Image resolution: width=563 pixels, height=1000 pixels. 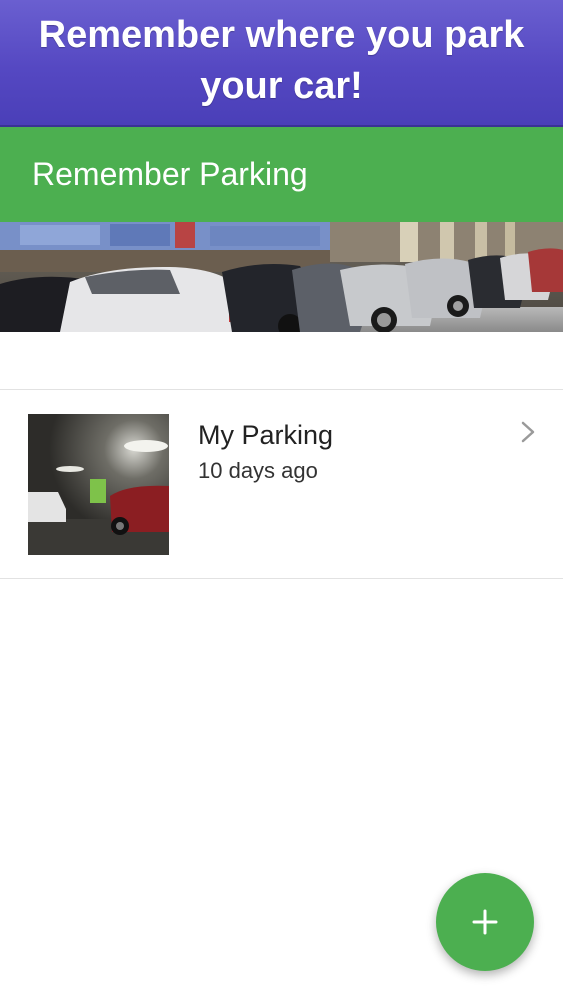 What do you see at coordinates (170, 174) in the screenshot?
I see `app-title: Remember Parking` at bounding box center [170, 174].